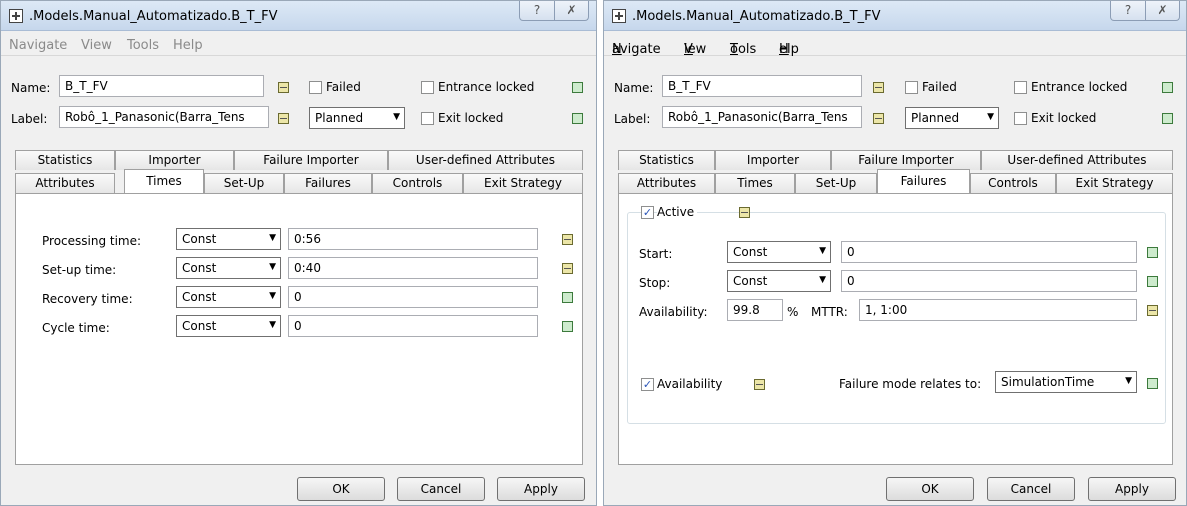 This screenshot has height=506, width=1187. Describe the element at coordinates (343, 87) in the screenshot. I see `failed-label: Failed` at that location.